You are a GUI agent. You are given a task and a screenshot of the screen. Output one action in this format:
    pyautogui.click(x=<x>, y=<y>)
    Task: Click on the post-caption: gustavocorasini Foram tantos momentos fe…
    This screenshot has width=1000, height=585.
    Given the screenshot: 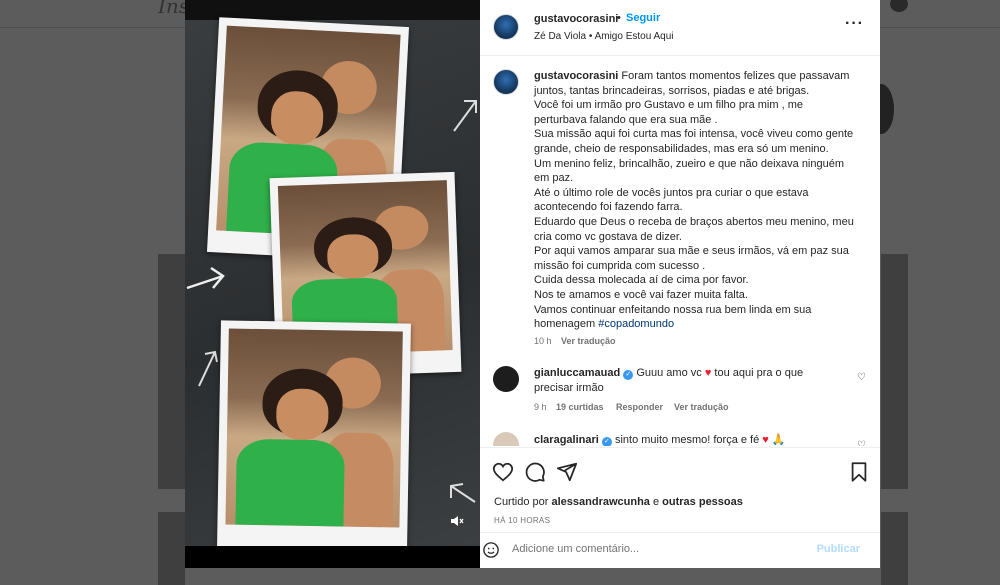 What is the action you would take?
    pyautogui.click(x=694, y=200)
    